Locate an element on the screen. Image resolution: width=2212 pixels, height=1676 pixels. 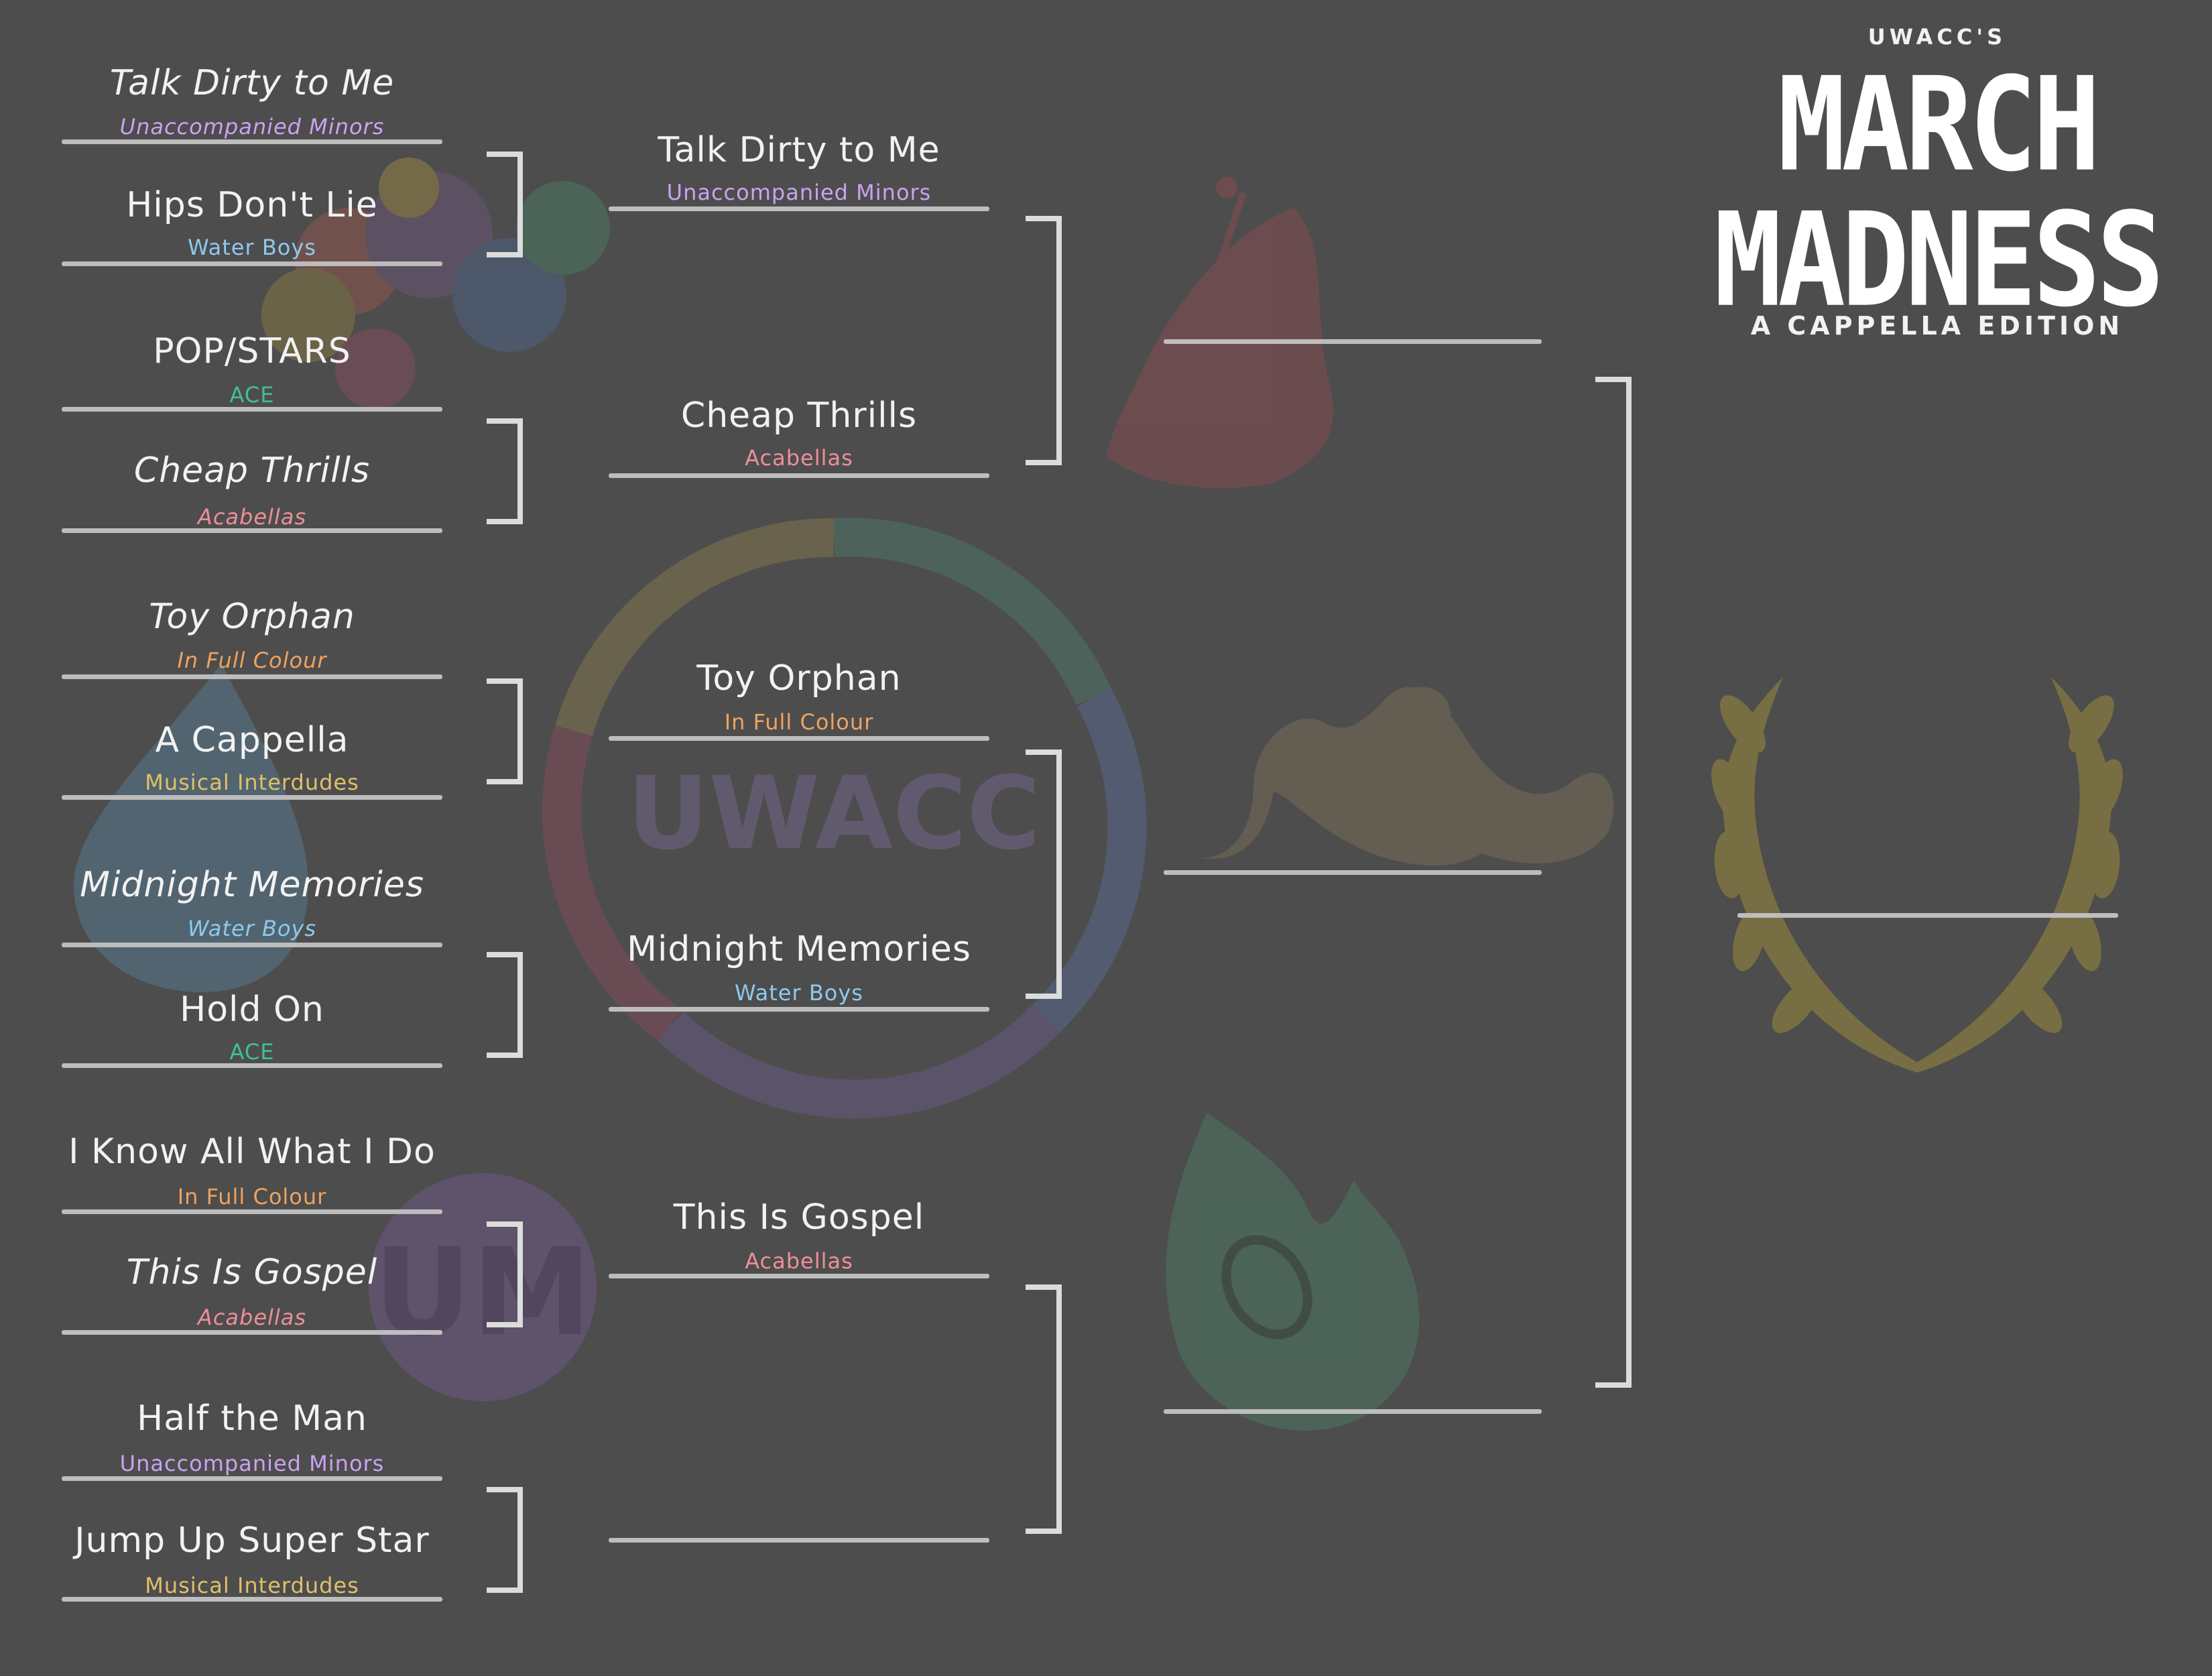
song-title: Half the Man is located at coordinates (252, 1418).